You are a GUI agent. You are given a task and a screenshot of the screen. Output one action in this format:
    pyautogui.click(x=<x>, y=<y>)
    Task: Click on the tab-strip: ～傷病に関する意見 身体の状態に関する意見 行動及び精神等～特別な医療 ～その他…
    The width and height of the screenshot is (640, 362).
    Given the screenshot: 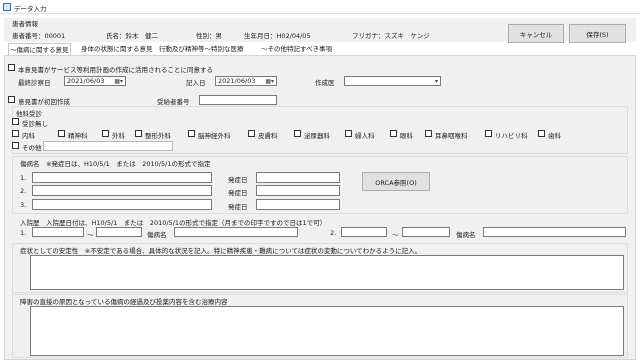 What is the action you would take?
    pyautogui.click(x=320, y=49)
    